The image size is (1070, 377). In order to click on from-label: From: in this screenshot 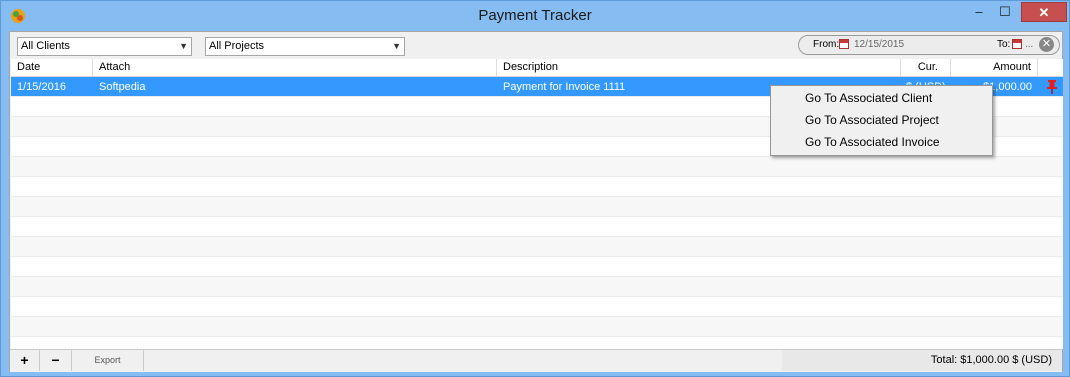, I will do `click(826, 44)`.